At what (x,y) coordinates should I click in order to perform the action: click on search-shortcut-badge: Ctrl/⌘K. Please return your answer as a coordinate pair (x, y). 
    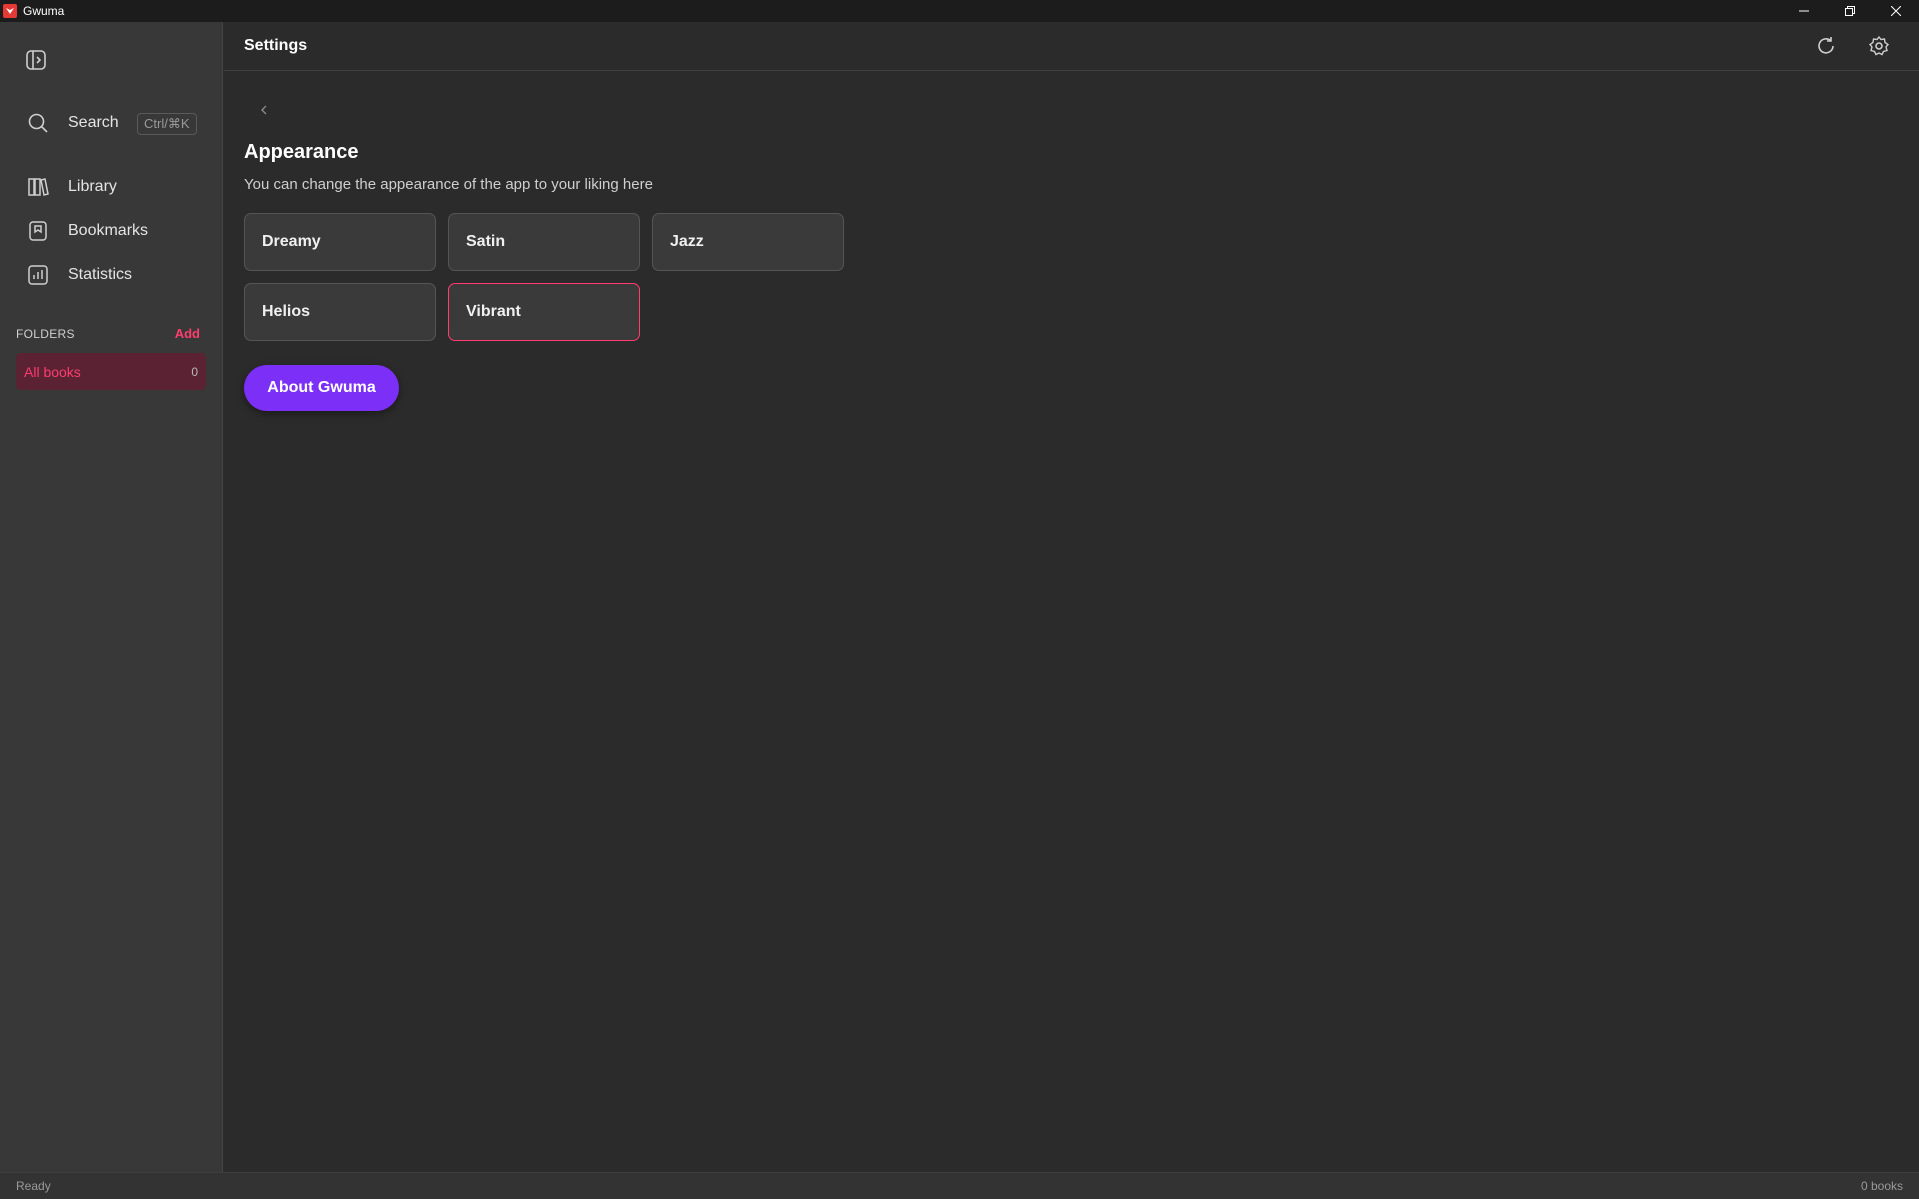
    Looking at the image, I should click on (167, 124).